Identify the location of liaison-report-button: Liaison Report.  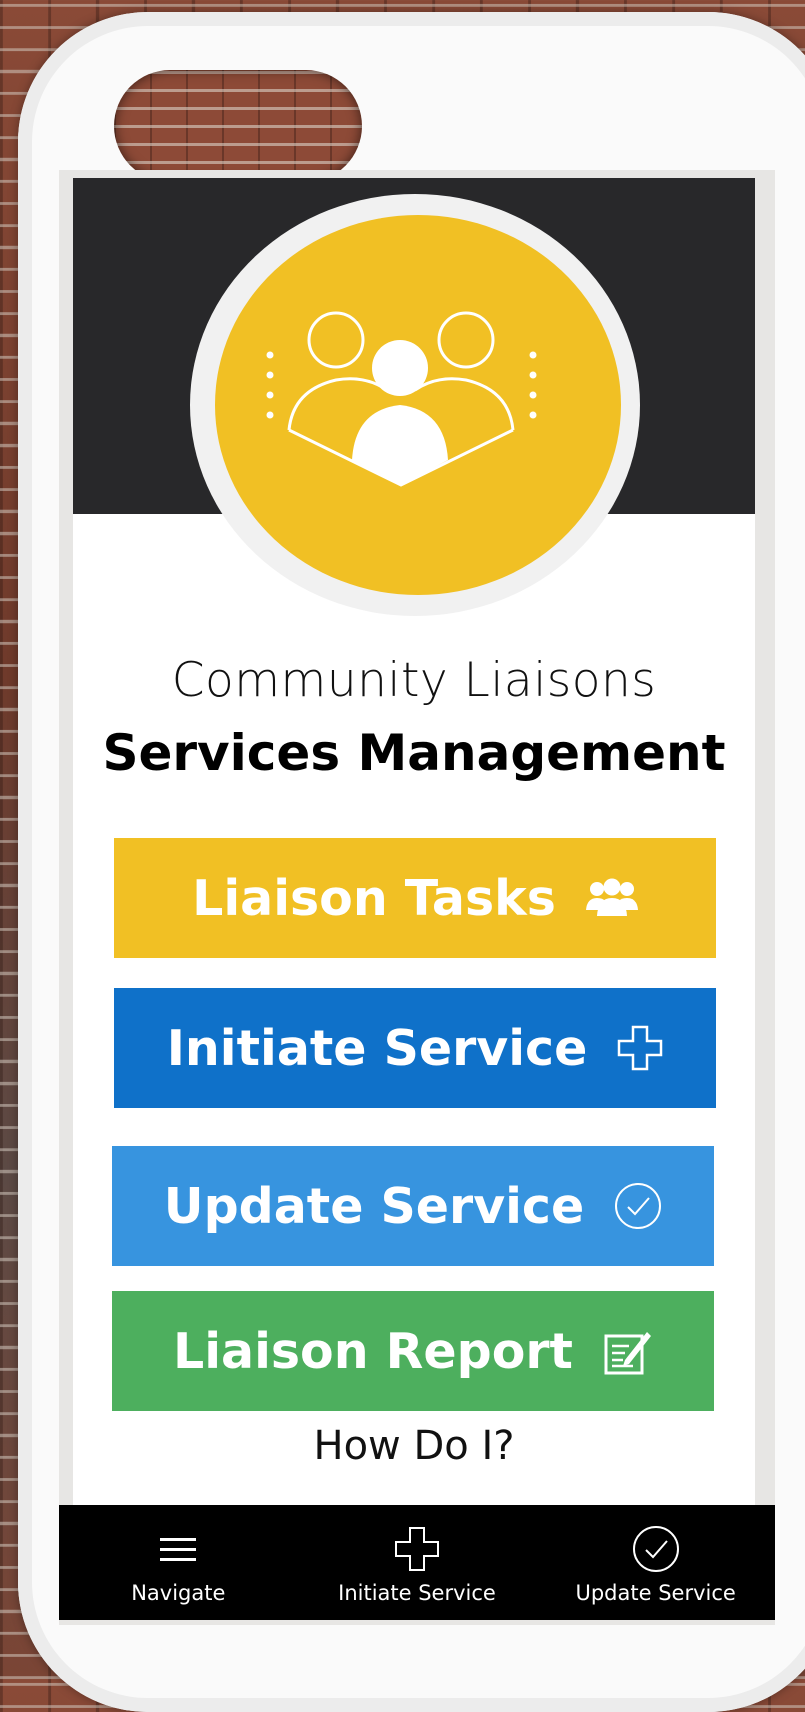
(413, 1351).